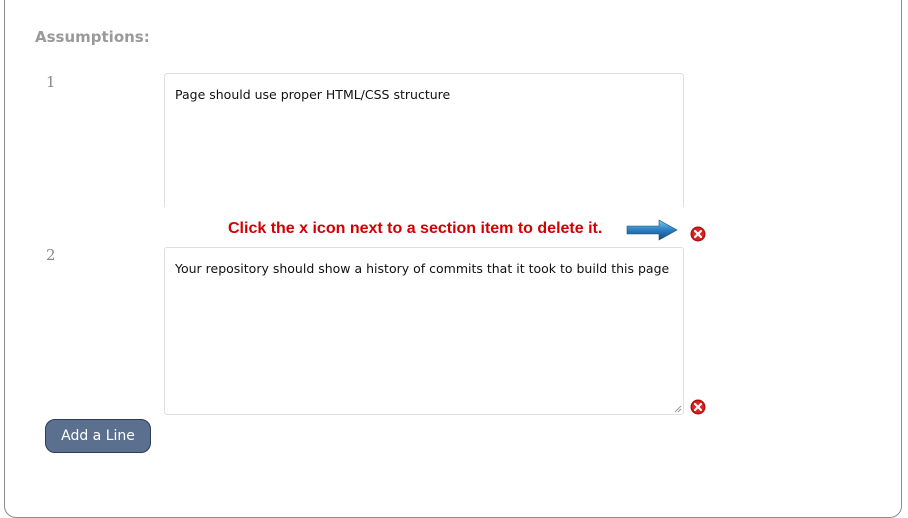 Image resolution: width=908 pixels, height=518 pixels. What do you see at coordinates (51, 82) in the screenshot?
I see `line-number-1: 1` at bounding box center [51, 82].